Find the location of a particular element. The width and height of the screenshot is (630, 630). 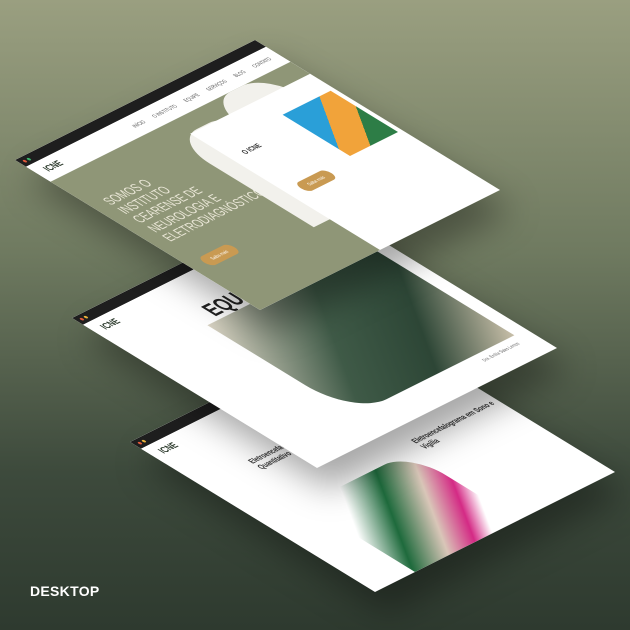

nav-item: O INSTITUTO is located at coordinates (164, 111).